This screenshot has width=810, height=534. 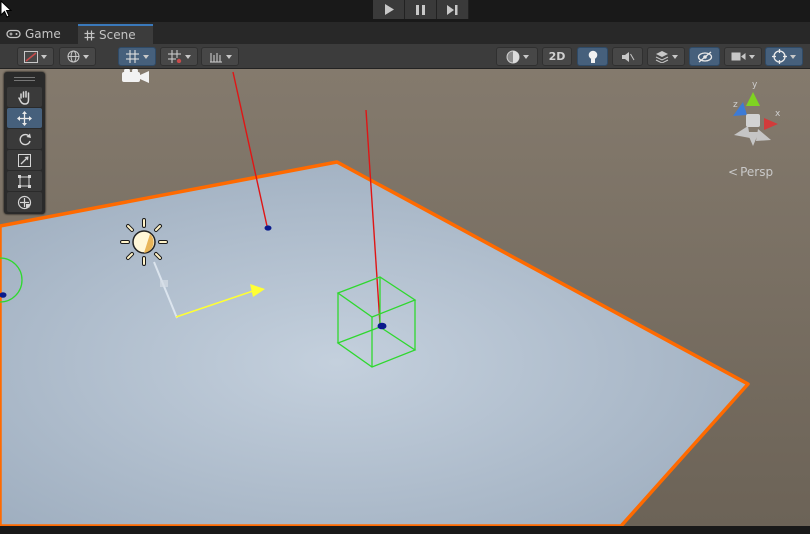 What do you see at coordinates (174, 56) in the screenshot?
I see `increment-snap-icon` at bounding box center [174, 56].